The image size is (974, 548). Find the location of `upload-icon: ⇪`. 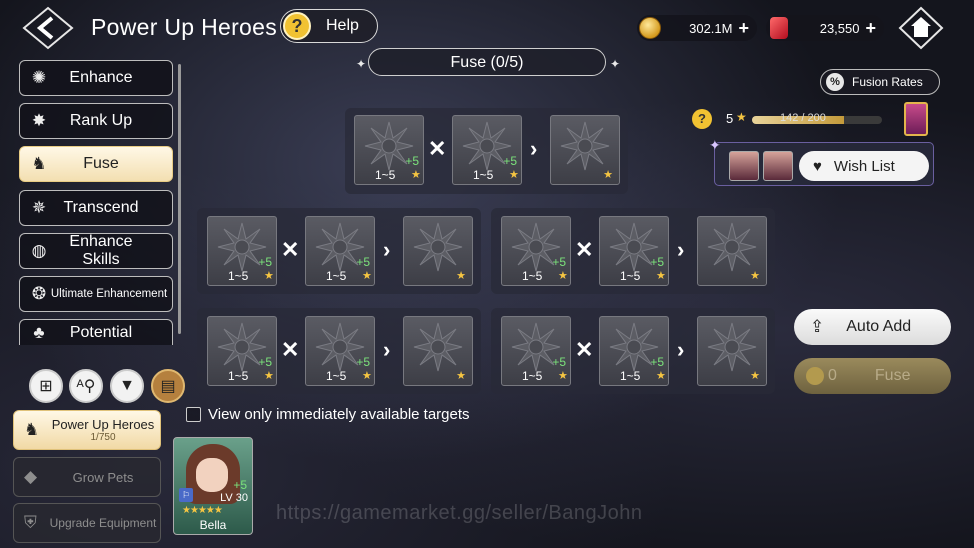

upload-icon: ⇪ is located at coordinates (817, 326).